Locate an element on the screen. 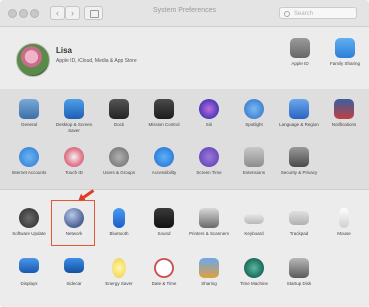 Image resolution: width=369 pixels, height=307 pixels. spotlight-icon is located at coordinates (254, 109).